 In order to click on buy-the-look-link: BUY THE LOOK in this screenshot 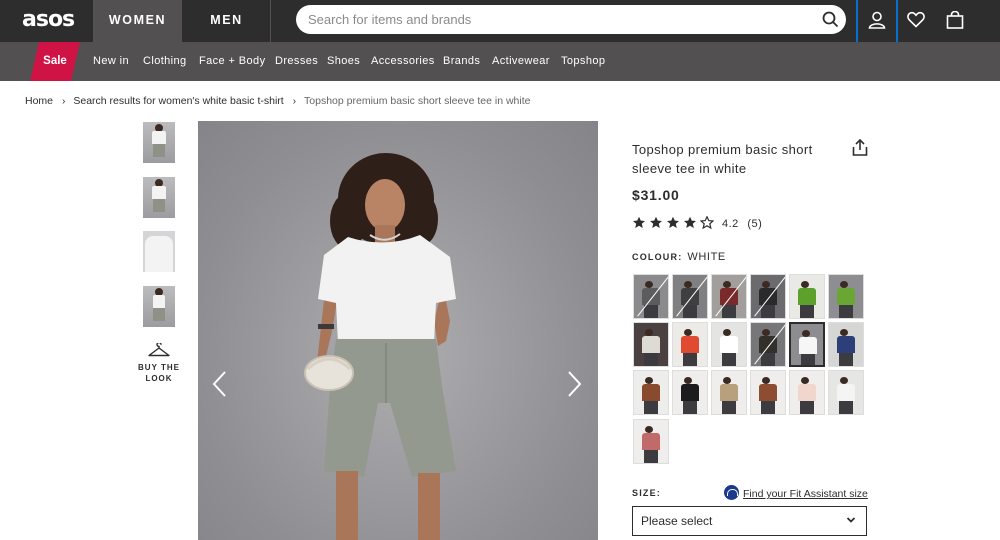, I will do `click(159, 363)`.